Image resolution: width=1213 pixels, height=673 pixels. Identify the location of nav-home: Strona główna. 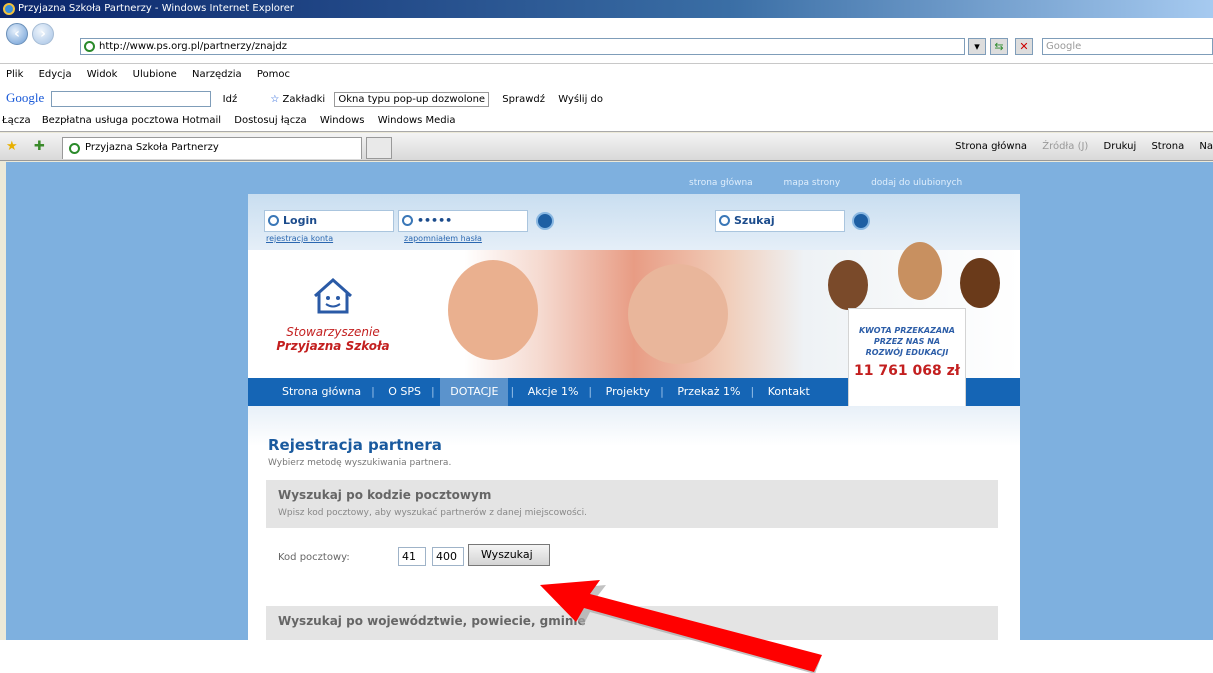
(321, 392).